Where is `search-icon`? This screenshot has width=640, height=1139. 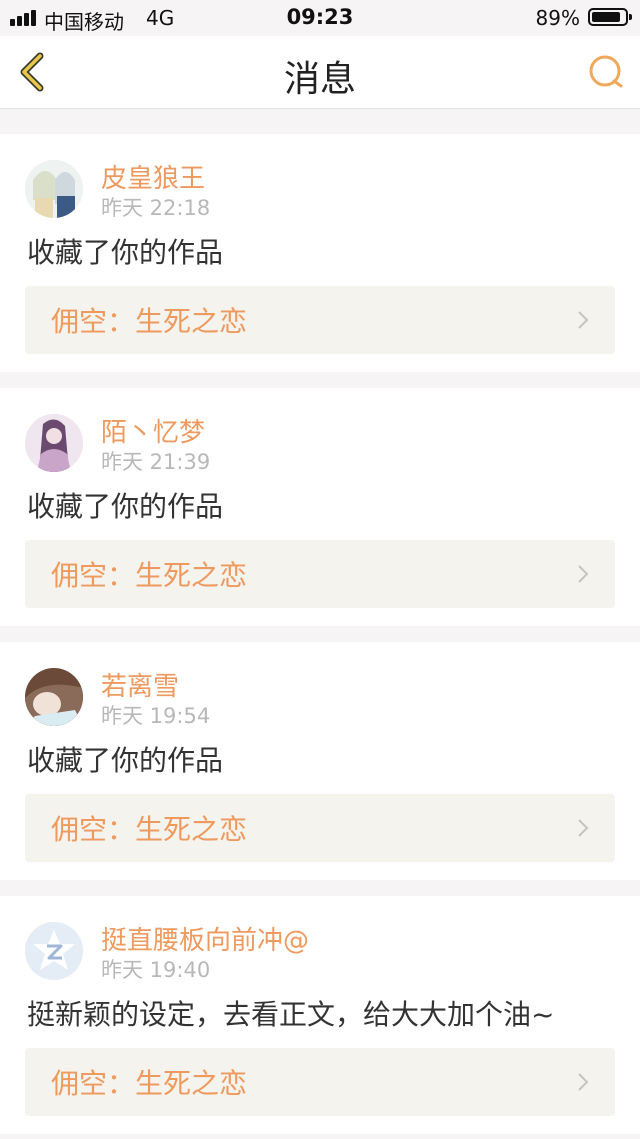 search-icon is located at coordinates (606, 71).